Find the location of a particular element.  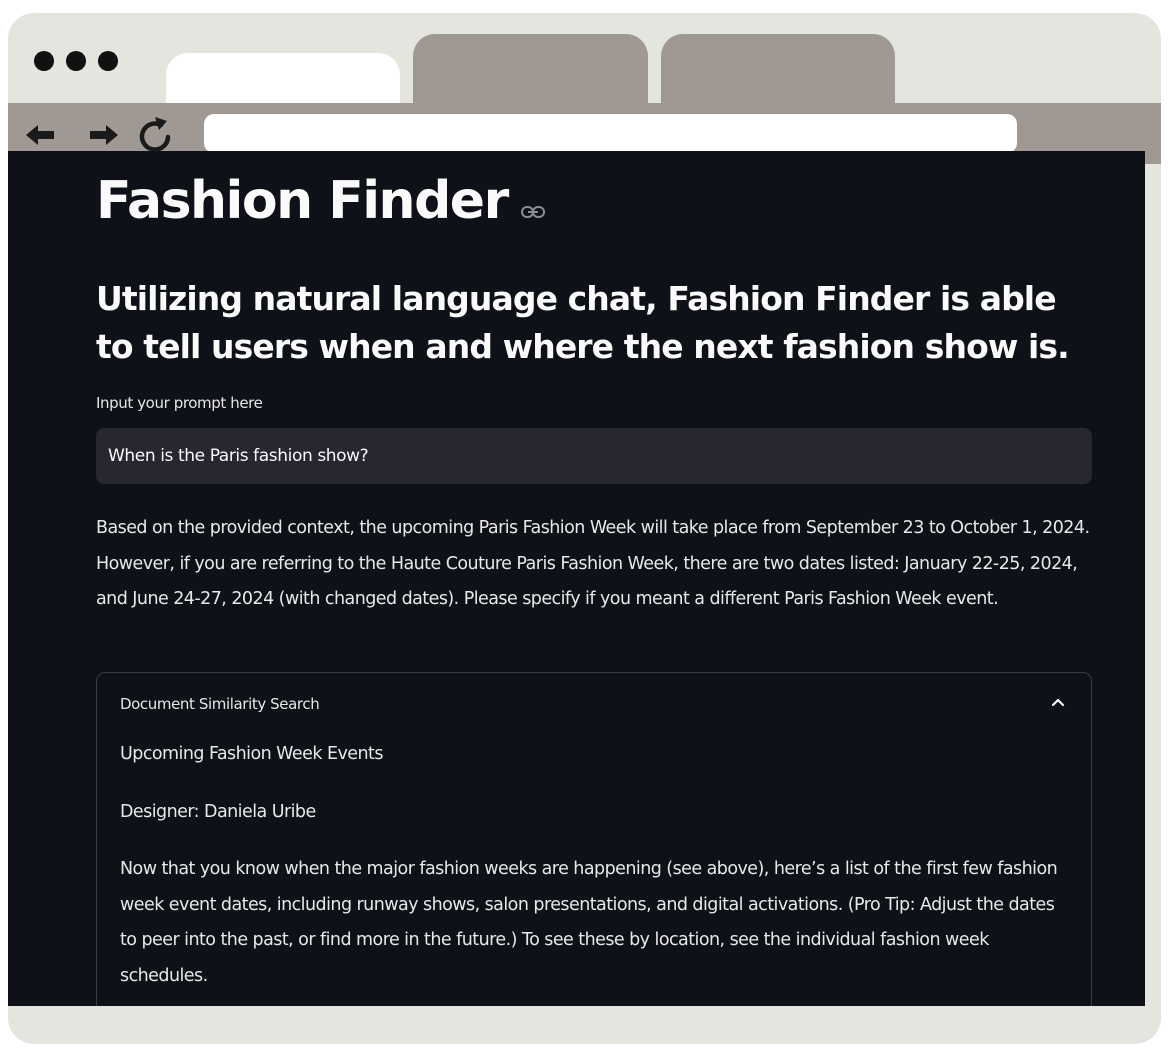

minimize-window-button is located at coordinates (76, 61).